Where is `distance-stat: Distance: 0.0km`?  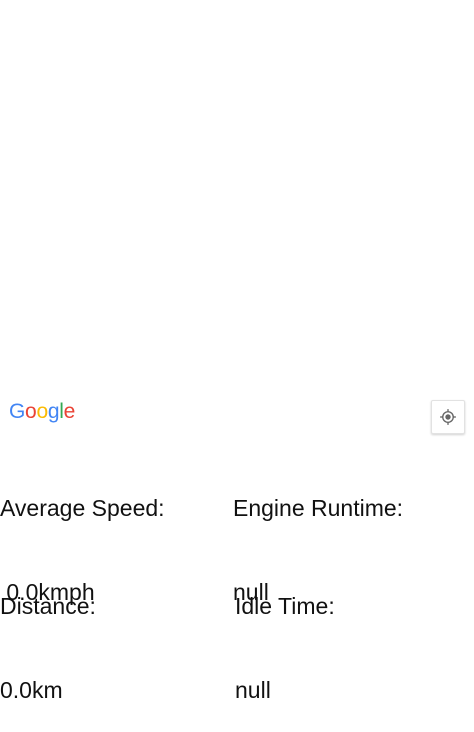 distance-stat: Distance: 0.0km is located at coordinates (48, 634).